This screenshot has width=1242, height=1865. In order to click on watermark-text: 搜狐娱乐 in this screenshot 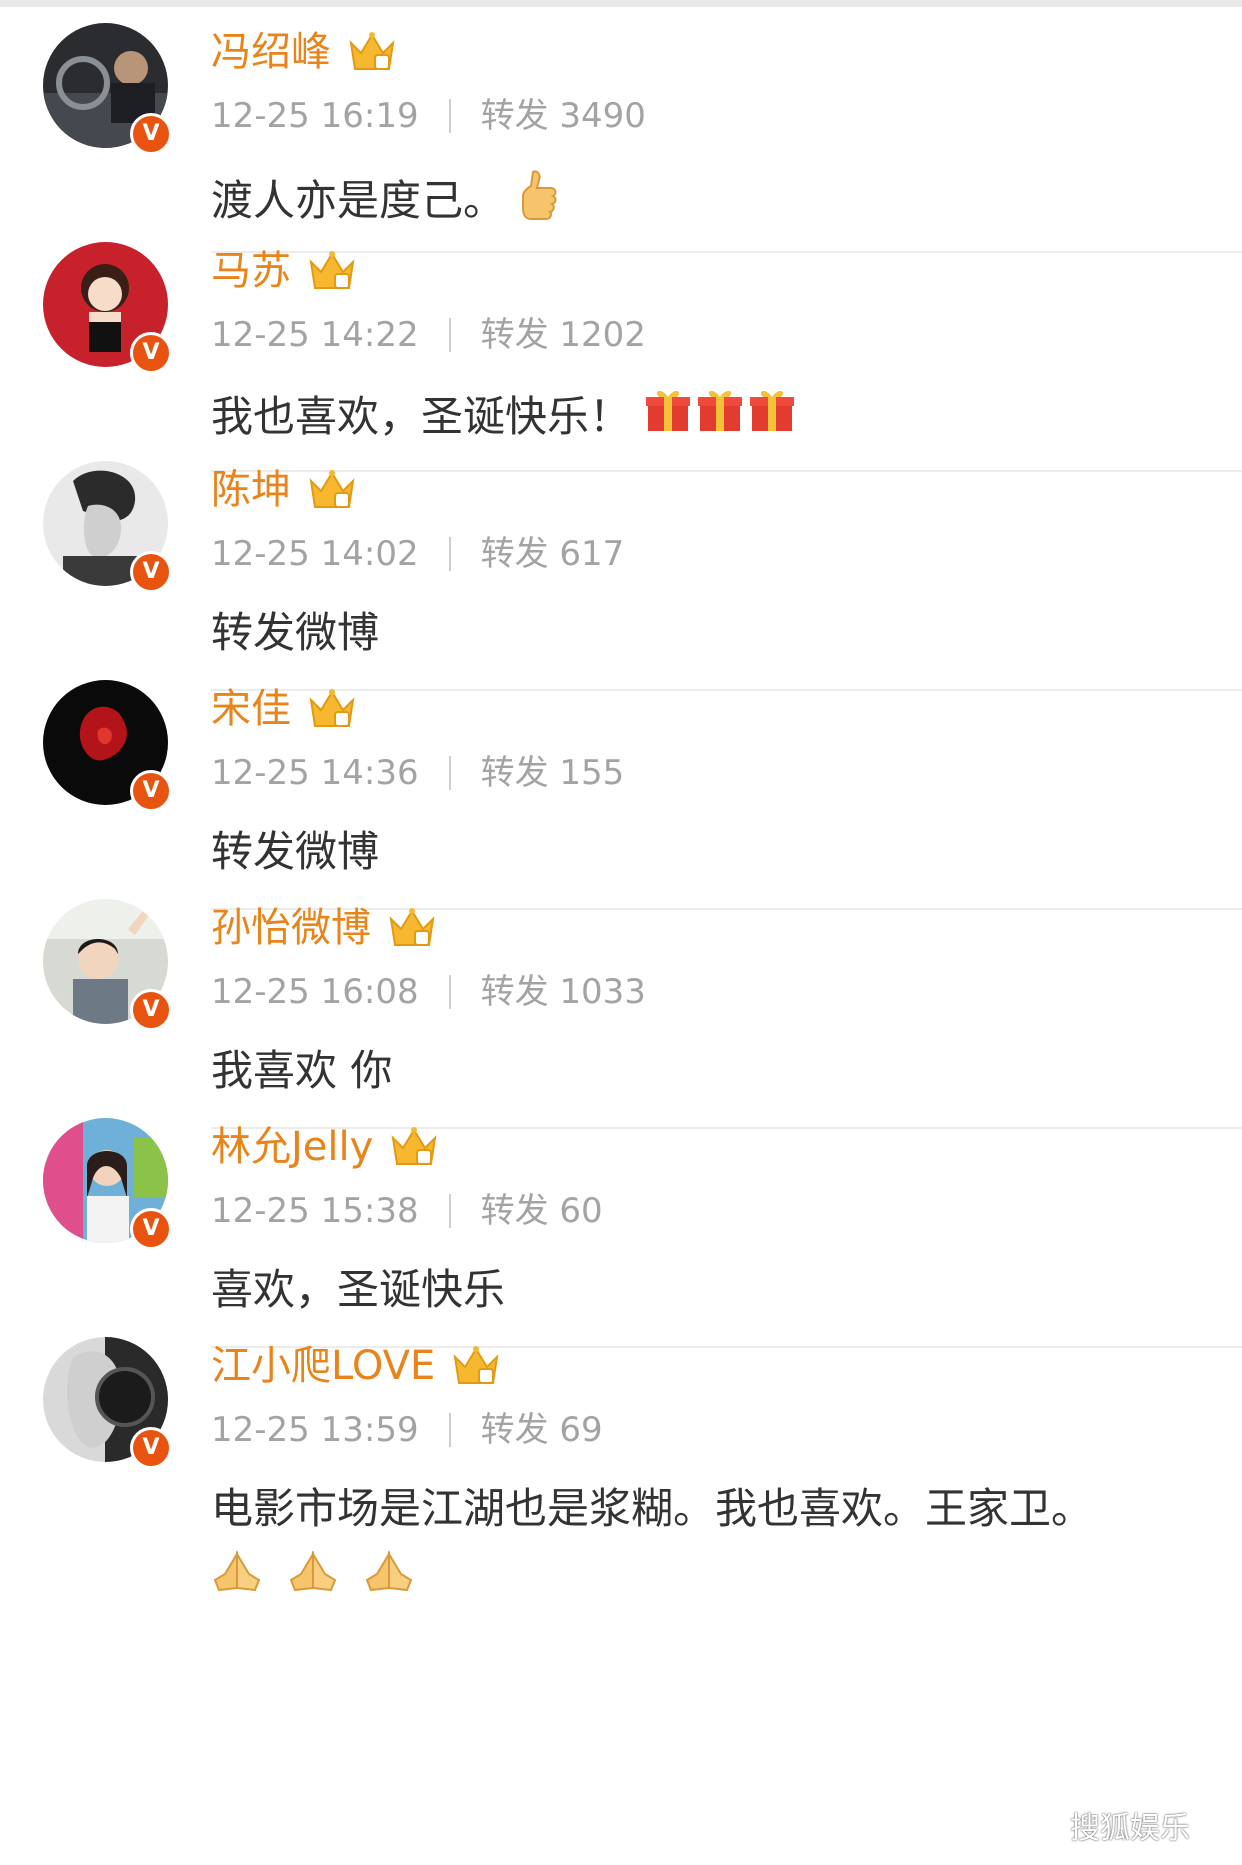, I will do `click(1130, 1828)`.